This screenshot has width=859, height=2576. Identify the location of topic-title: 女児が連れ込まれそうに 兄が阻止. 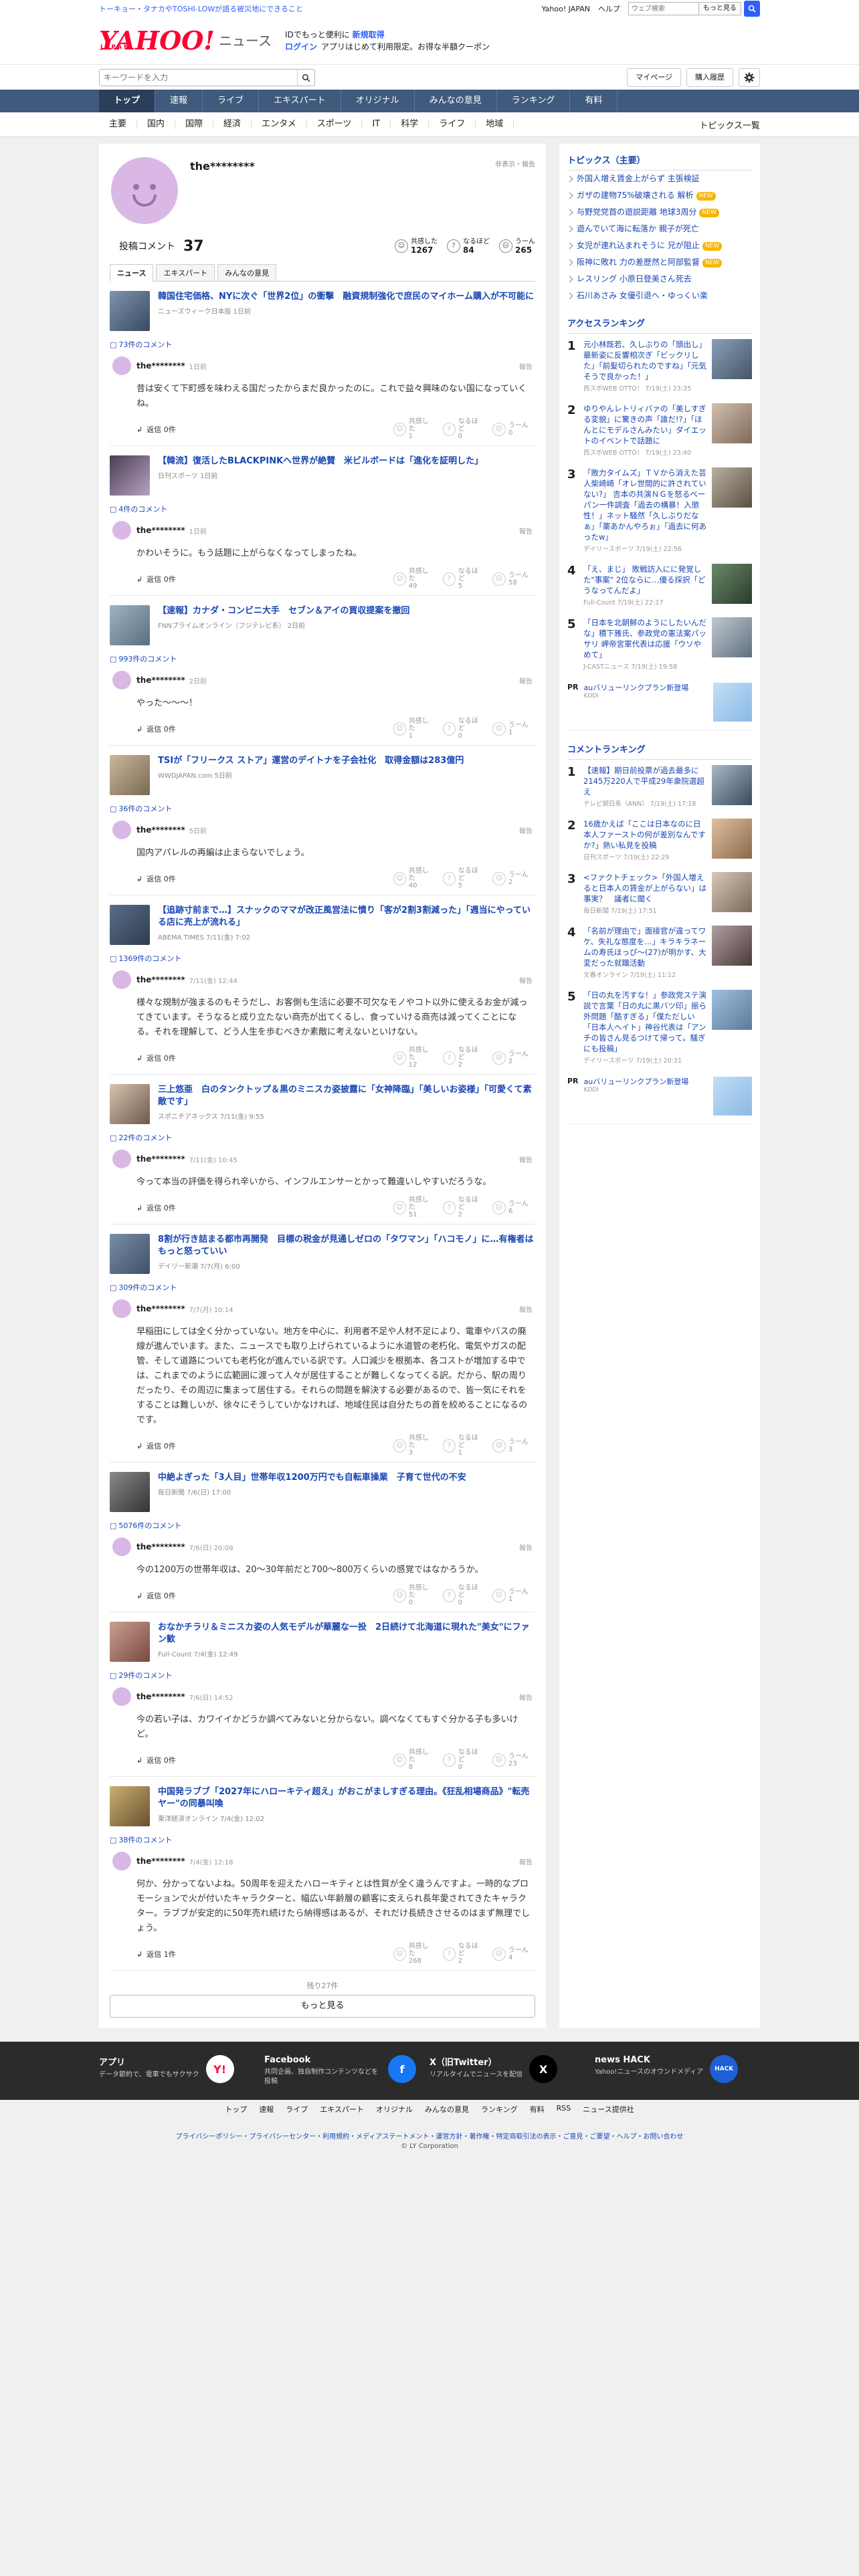
(638, 245).